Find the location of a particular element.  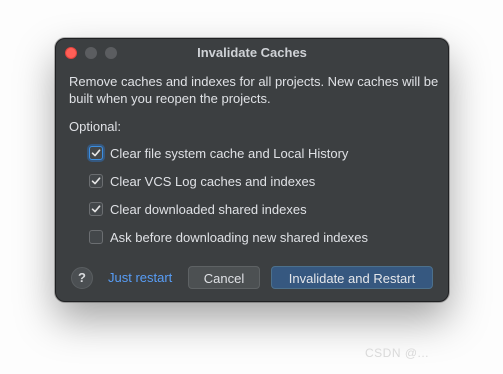

option-label: Clear VCS Log caches and indexes is located at coordinates (213, 181).